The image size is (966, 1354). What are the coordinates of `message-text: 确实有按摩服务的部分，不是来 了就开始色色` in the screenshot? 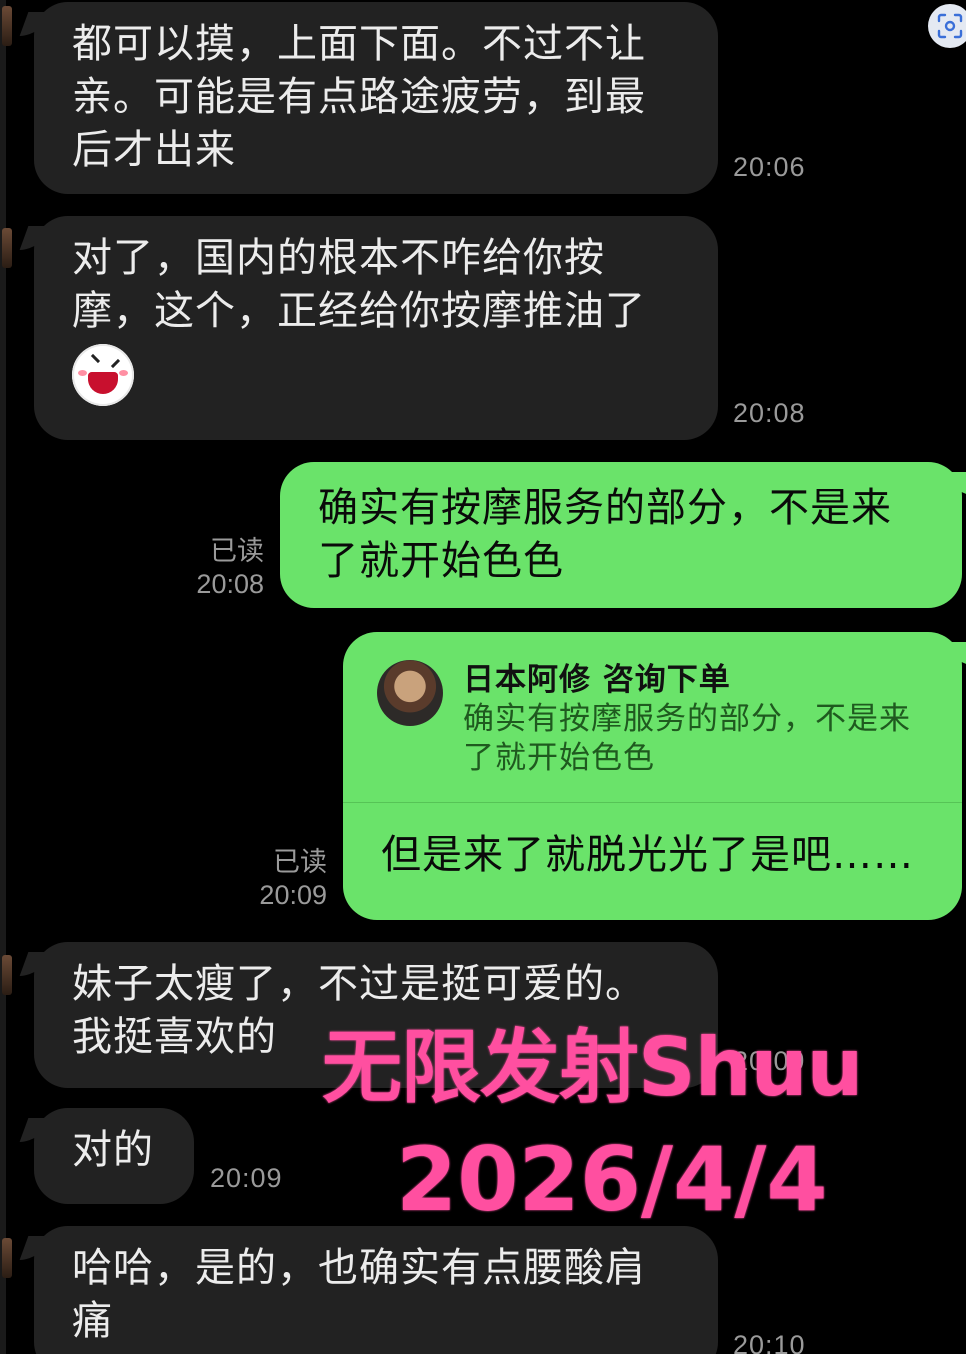 It's located at (605, 534).